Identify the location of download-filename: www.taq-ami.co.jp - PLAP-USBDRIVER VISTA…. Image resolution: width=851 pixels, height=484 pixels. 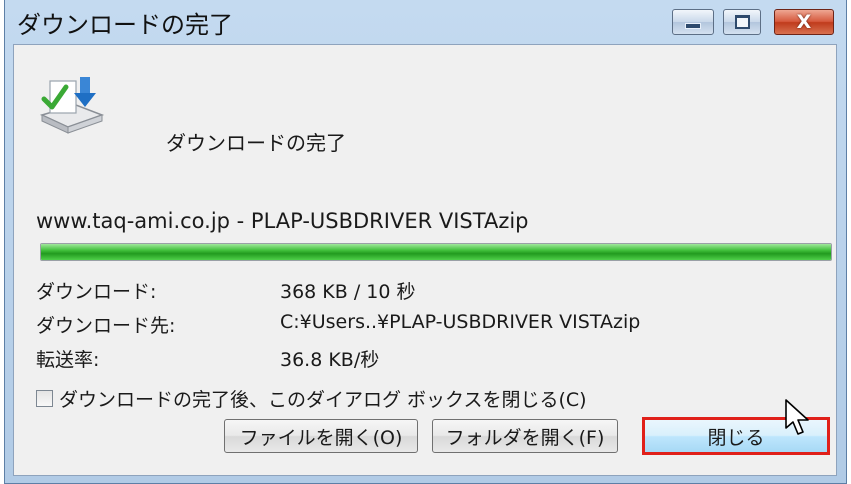
(282, 221).